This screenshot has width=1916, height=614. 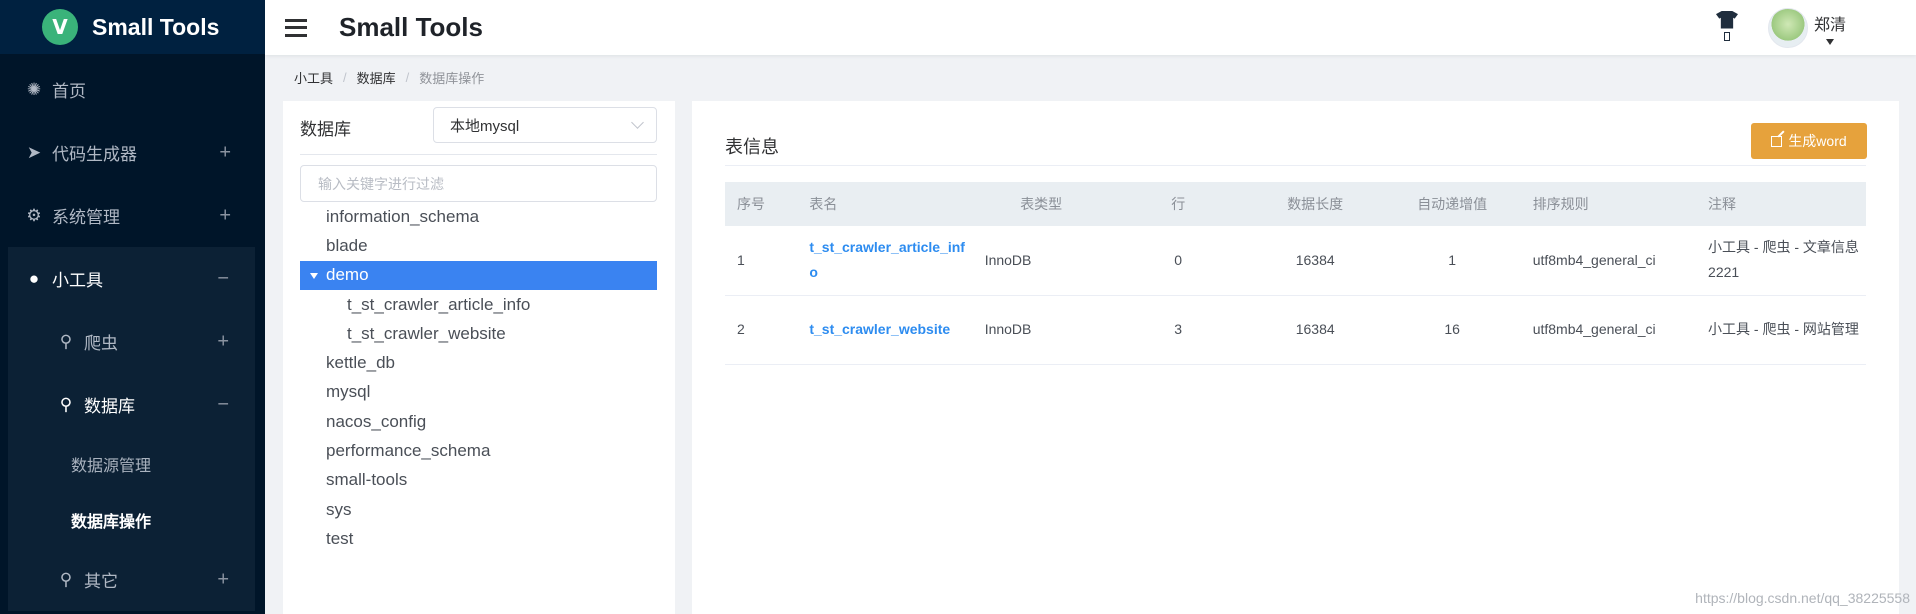 I want to click on generate-word-button: 生成word, so click(x=1809, y=141).